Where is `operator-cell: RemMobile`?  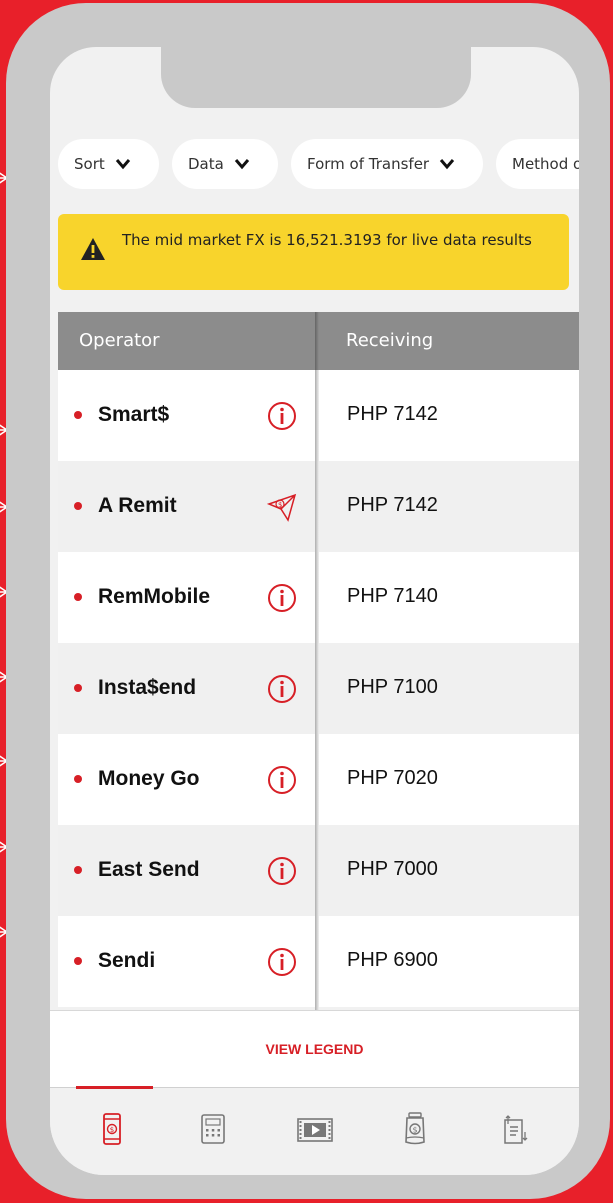
operator-cell: RemMobile is located at coordinates (186, 597).